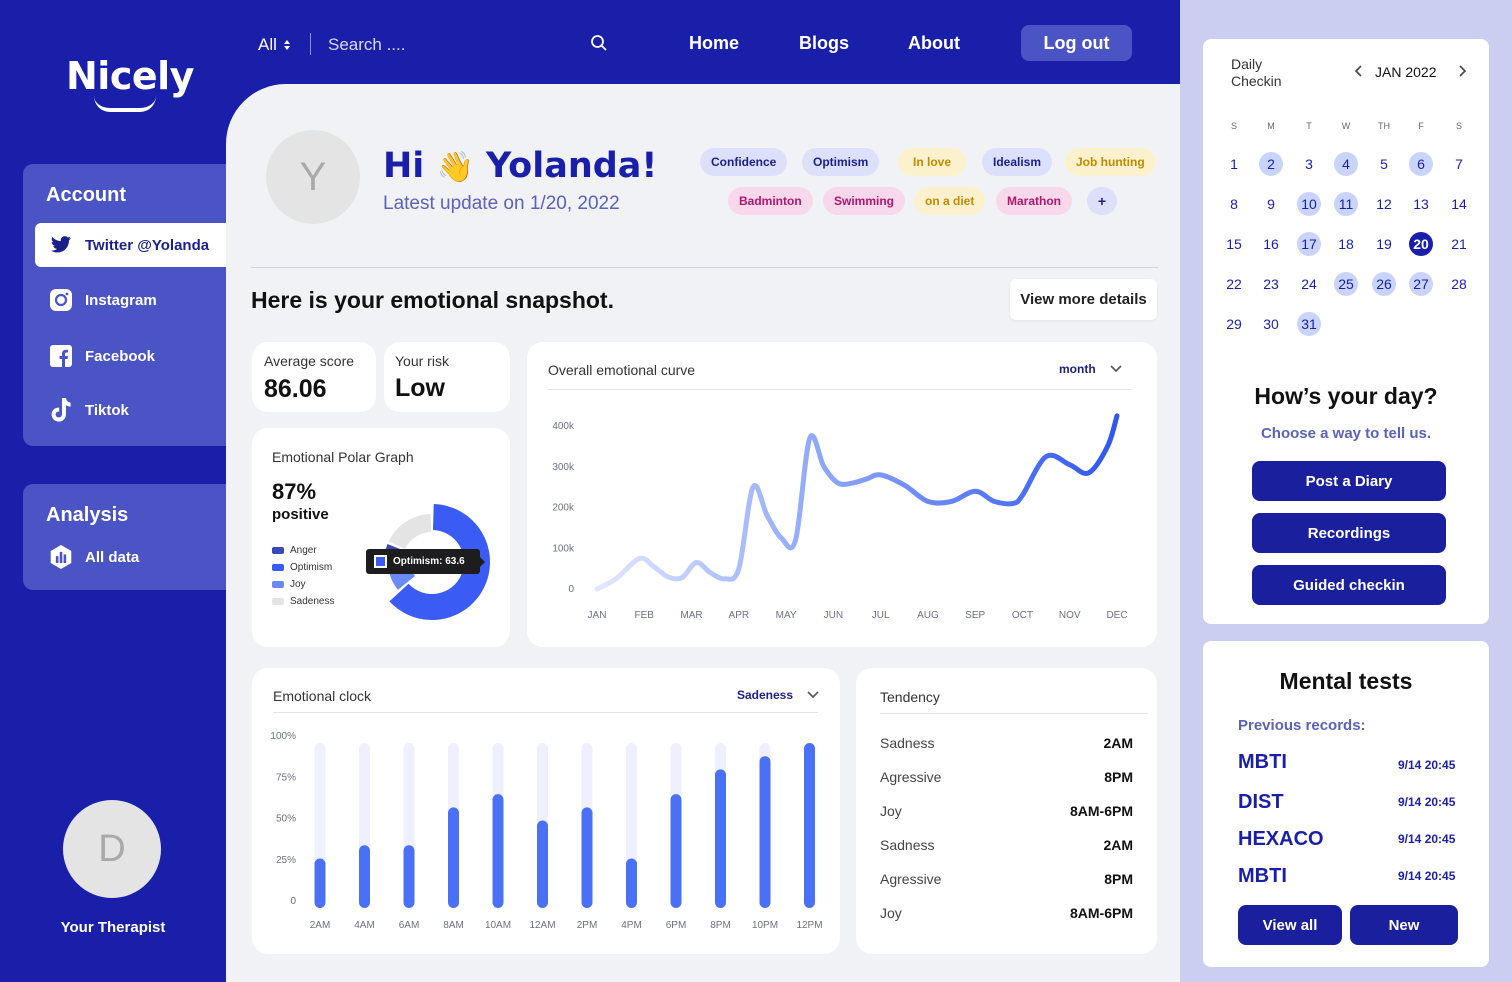  Describe the element at coordinates (932, 162) in the screenshot. I see `tag-chip: In love` at that location.